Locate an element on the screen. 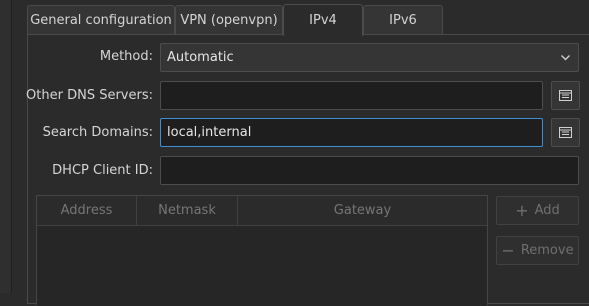 The height and width of the screenshot is (306, 589). window-edge is located at coordinates (6, 146).